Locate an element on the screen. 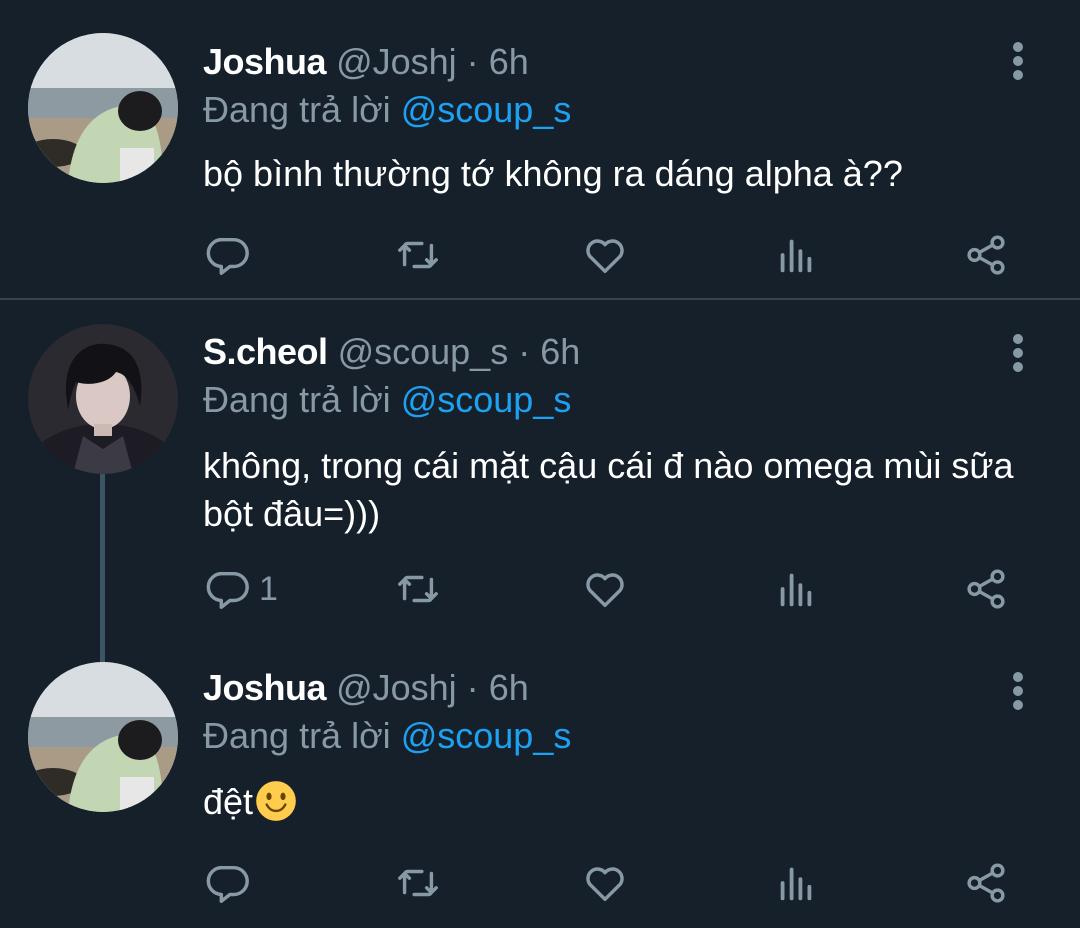 This screenshot has height=928, width=1080. author-name: S.cheol is located at coordinates (265, 351).